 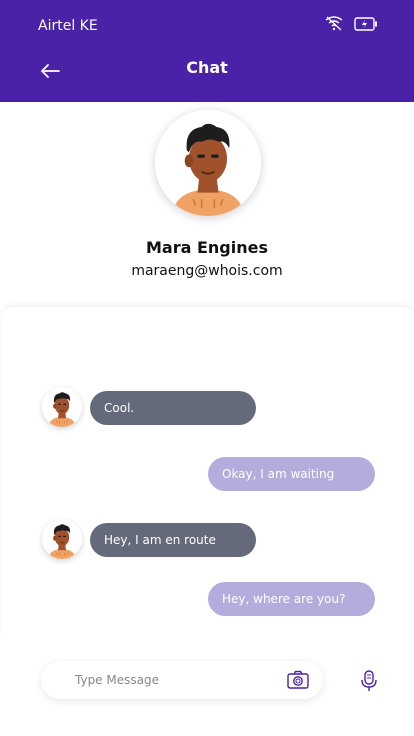 I want to click on wifi-icon, so click(x=334, y=25).